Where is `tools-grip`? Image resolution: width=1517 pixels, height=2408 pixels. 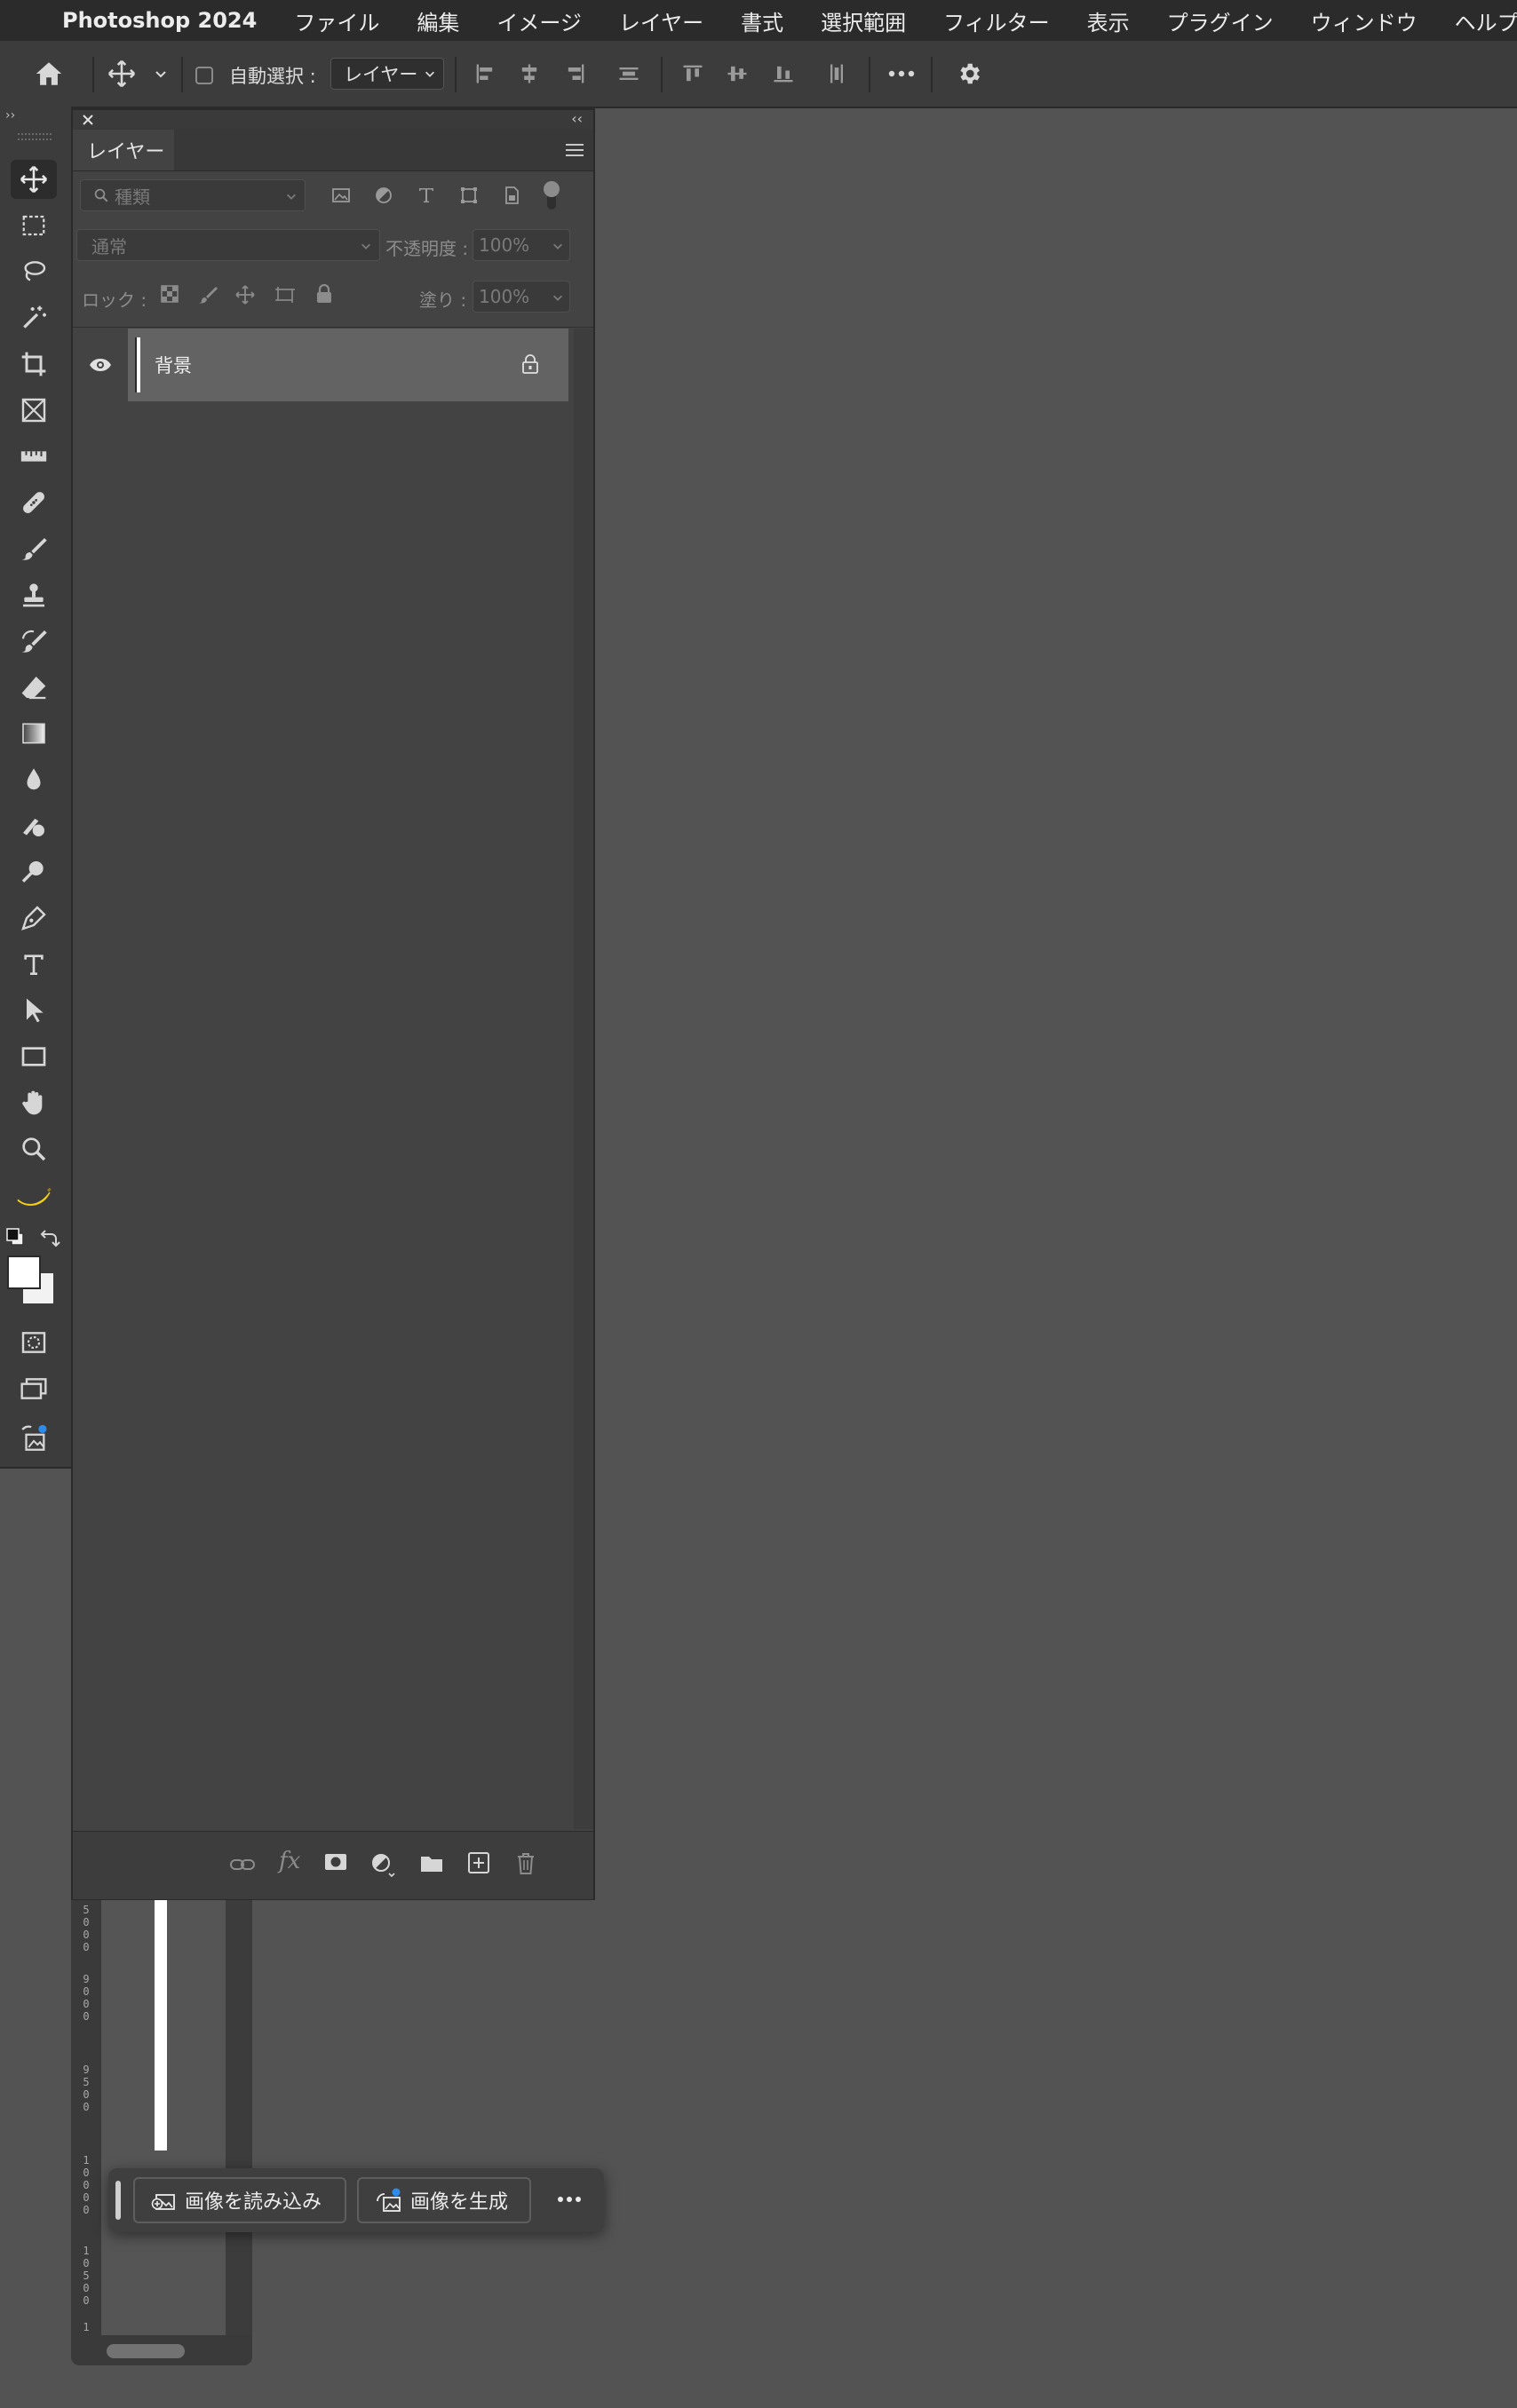
tools-grip is located at coordinates (35, 136).